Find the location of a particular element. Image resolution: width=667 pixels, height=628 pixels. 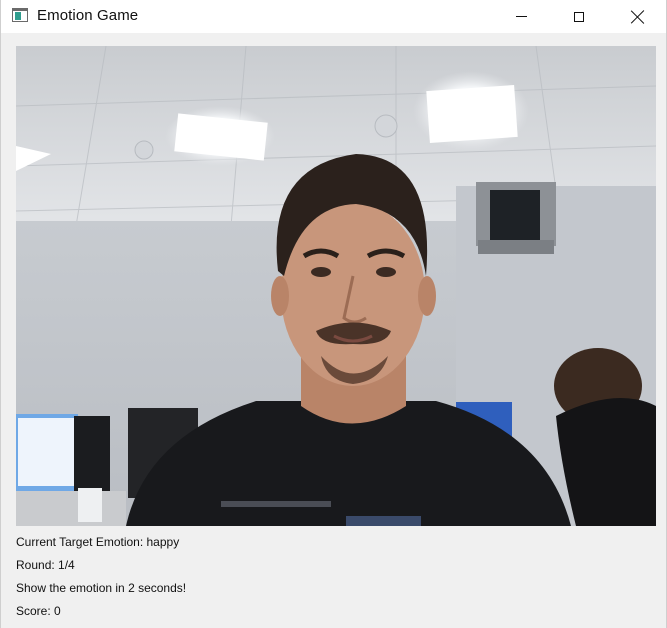

close-button is located at coordinates (638, 16).